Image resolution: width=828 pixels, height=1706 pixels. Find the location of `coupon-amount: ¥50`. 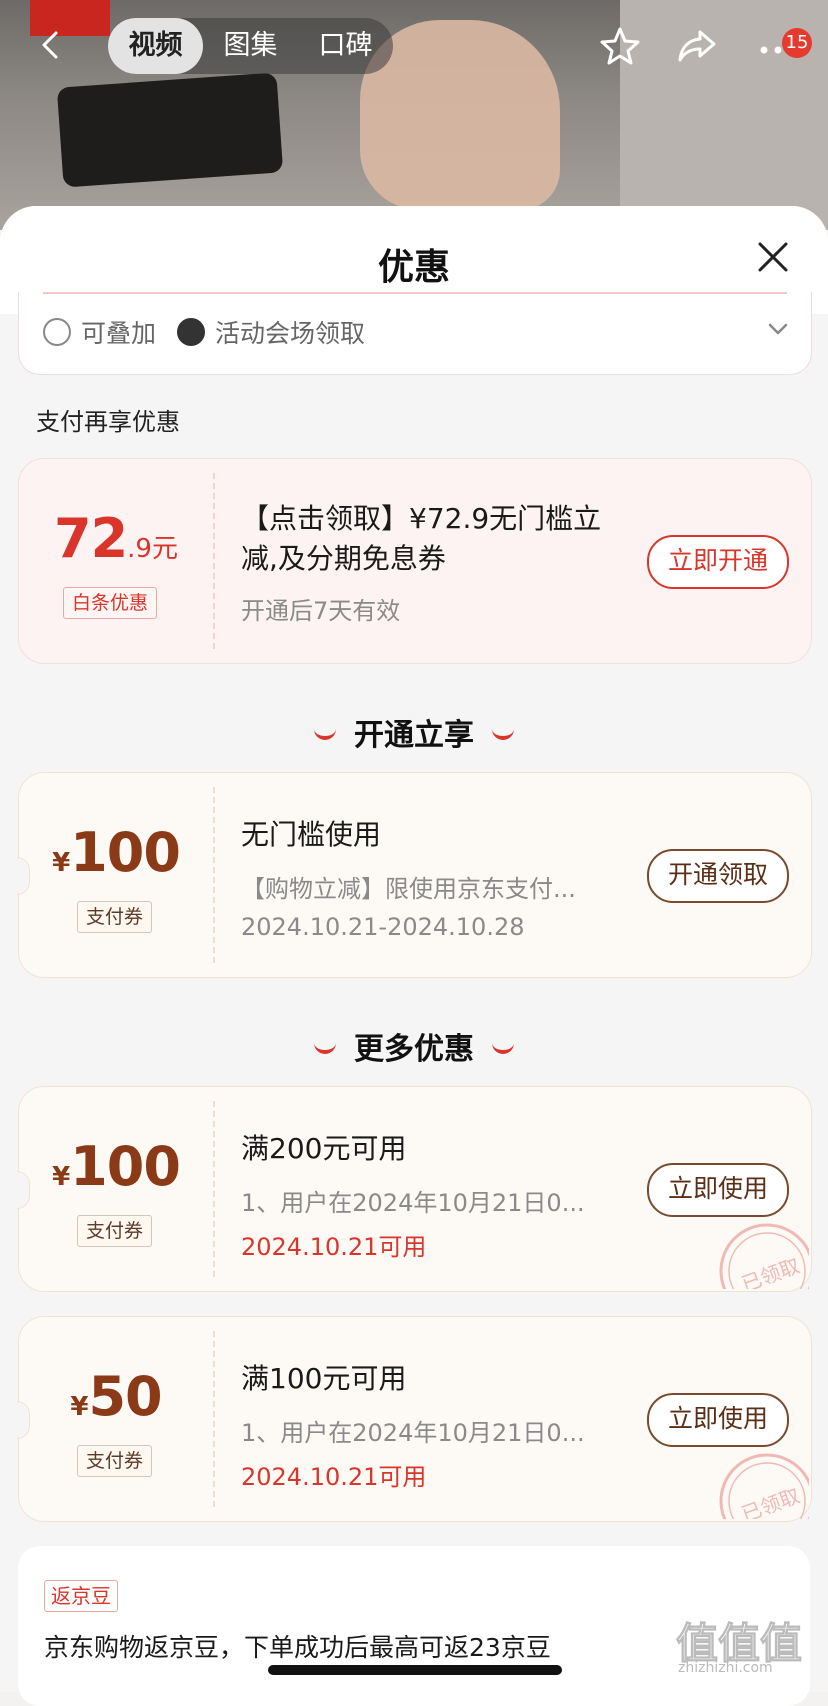

coupon-amount: ¥50 is located at coordinates (116, 1396).